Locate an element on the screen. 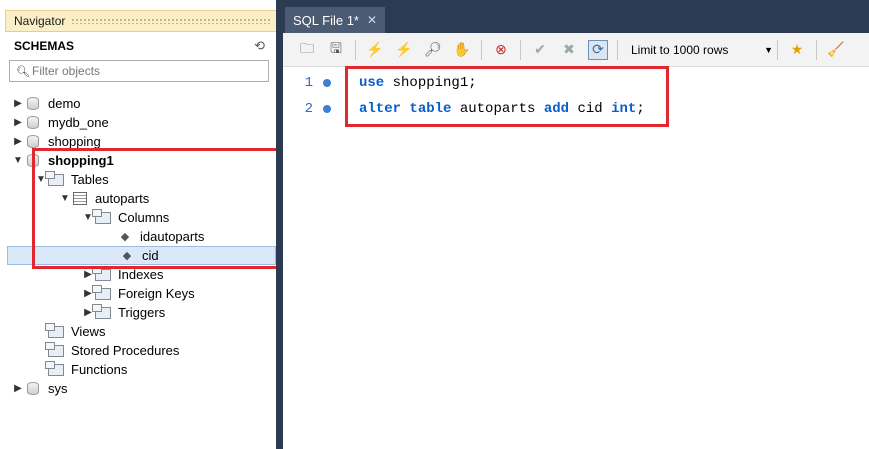 The image size is (869, 449). schemas-label: SCHEMAS is located at coordinates (44, 46).